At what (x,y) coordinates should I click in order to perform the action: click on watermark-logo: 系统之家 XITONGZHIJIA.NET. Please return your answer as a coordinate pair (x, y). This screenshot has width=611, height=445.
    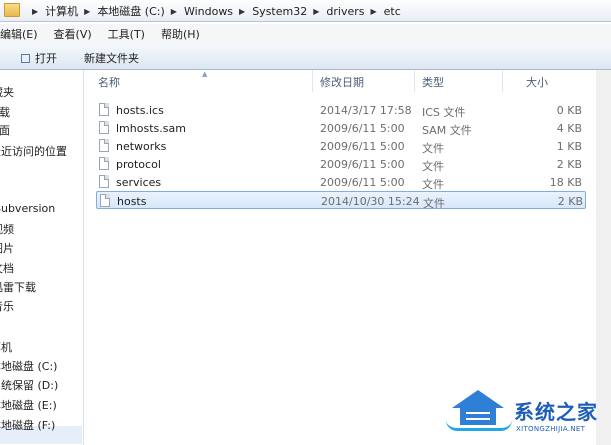
    Looking at the image, I should click on (528, 414).